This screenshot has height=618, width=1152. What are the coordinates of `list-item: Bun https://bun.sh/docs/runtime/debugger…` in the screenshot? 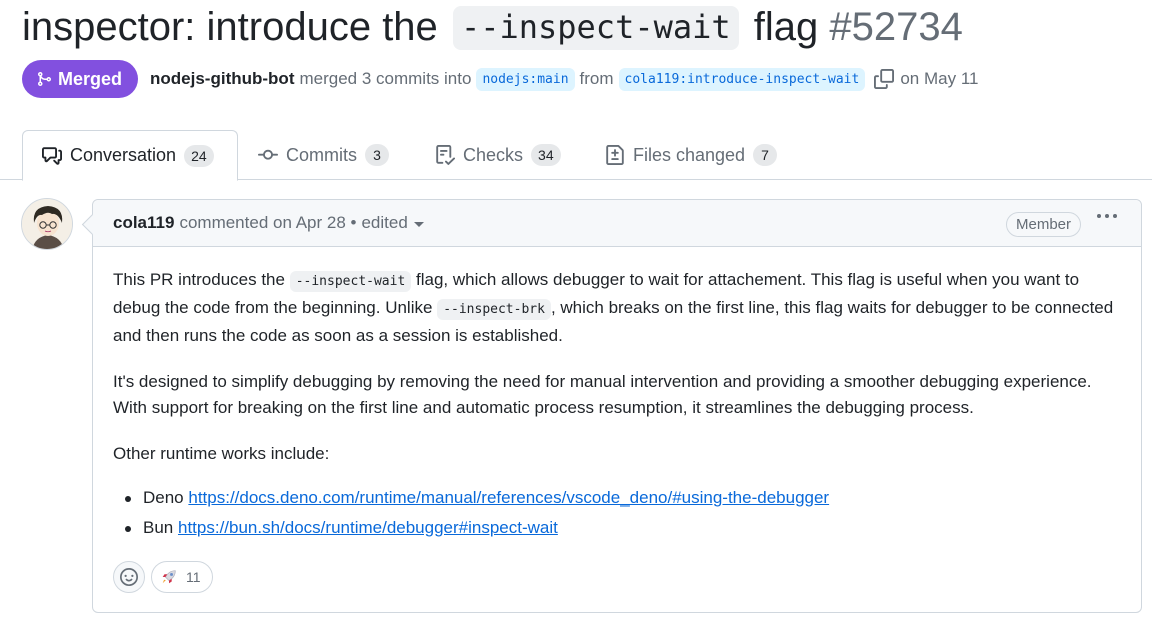 It's located at (617, 528).